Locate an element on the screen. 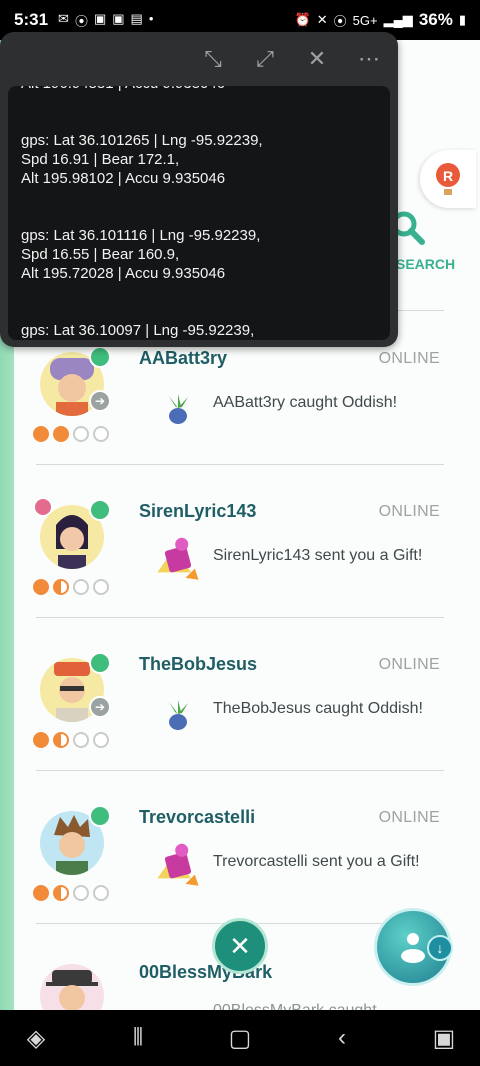 This screenshot has width=480, height=1066. navigation-bar: ◈ ⦀ ▢ ‹ ▣ is located at coordinates (240, 1038).